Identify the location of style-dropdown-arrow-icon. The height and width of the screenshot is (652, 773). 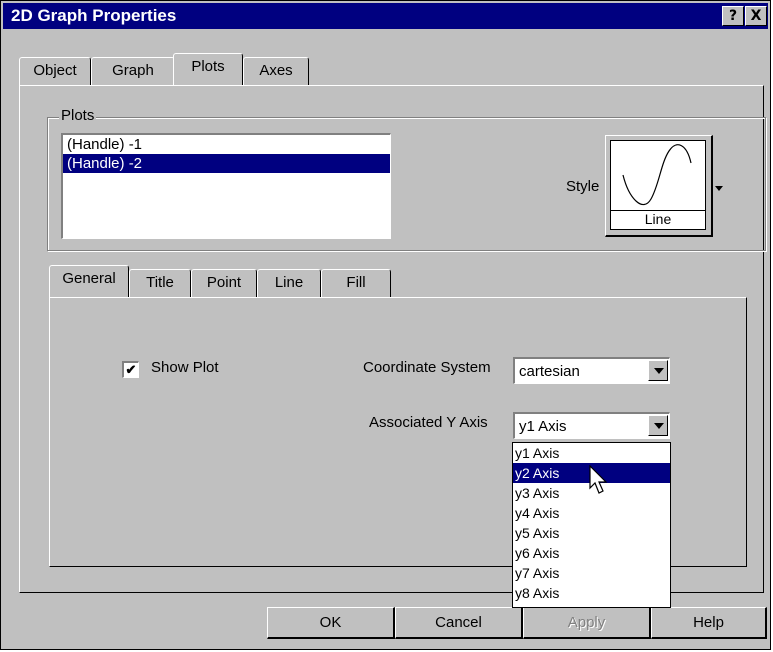
(719, 188).